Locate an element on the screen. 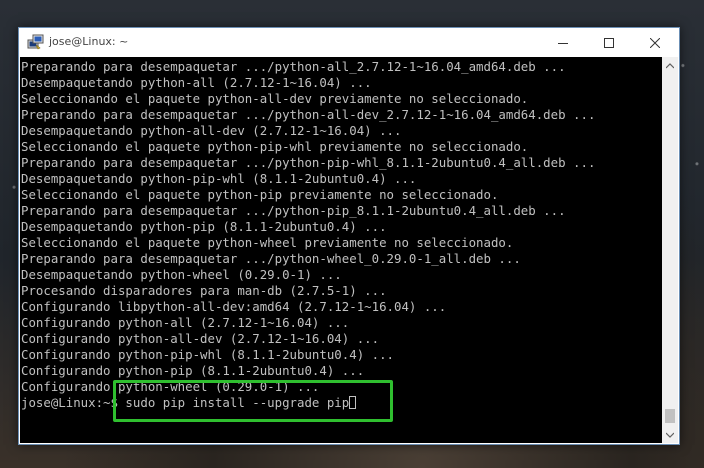 The image size is (704, 468). maximize-icon is located at coordinates (609, 42).